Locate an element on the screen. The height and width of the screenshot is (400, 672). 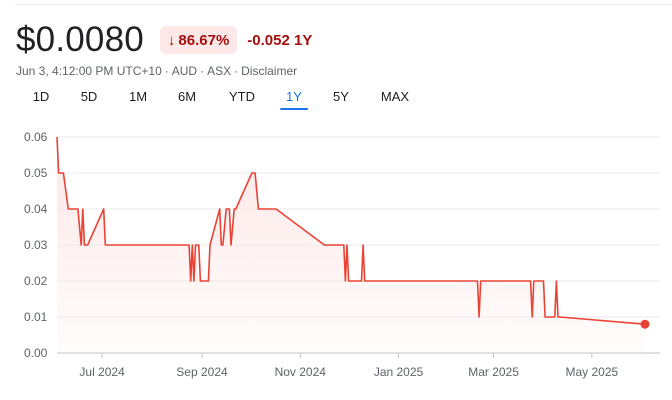
y-tick-label: 0.00 is located at coordinates (36, 353).